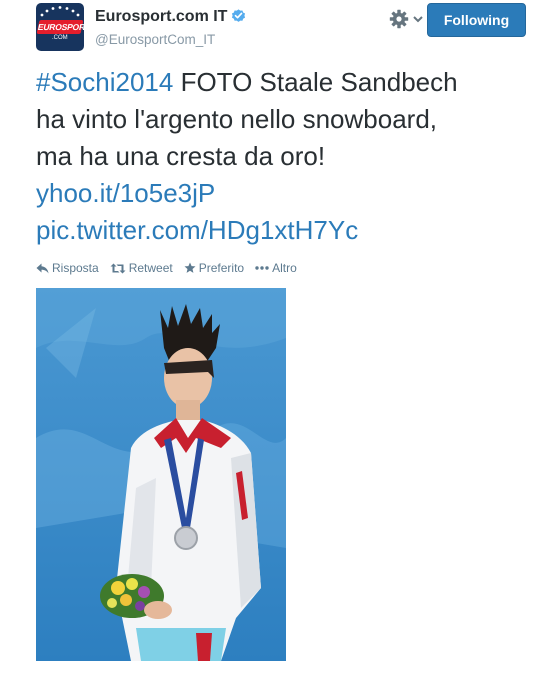 The image size is (558, 687). What do you see at coordinates (190, 267) in the screenshot?
I see `star-icon` at bounding box center [190, 267].